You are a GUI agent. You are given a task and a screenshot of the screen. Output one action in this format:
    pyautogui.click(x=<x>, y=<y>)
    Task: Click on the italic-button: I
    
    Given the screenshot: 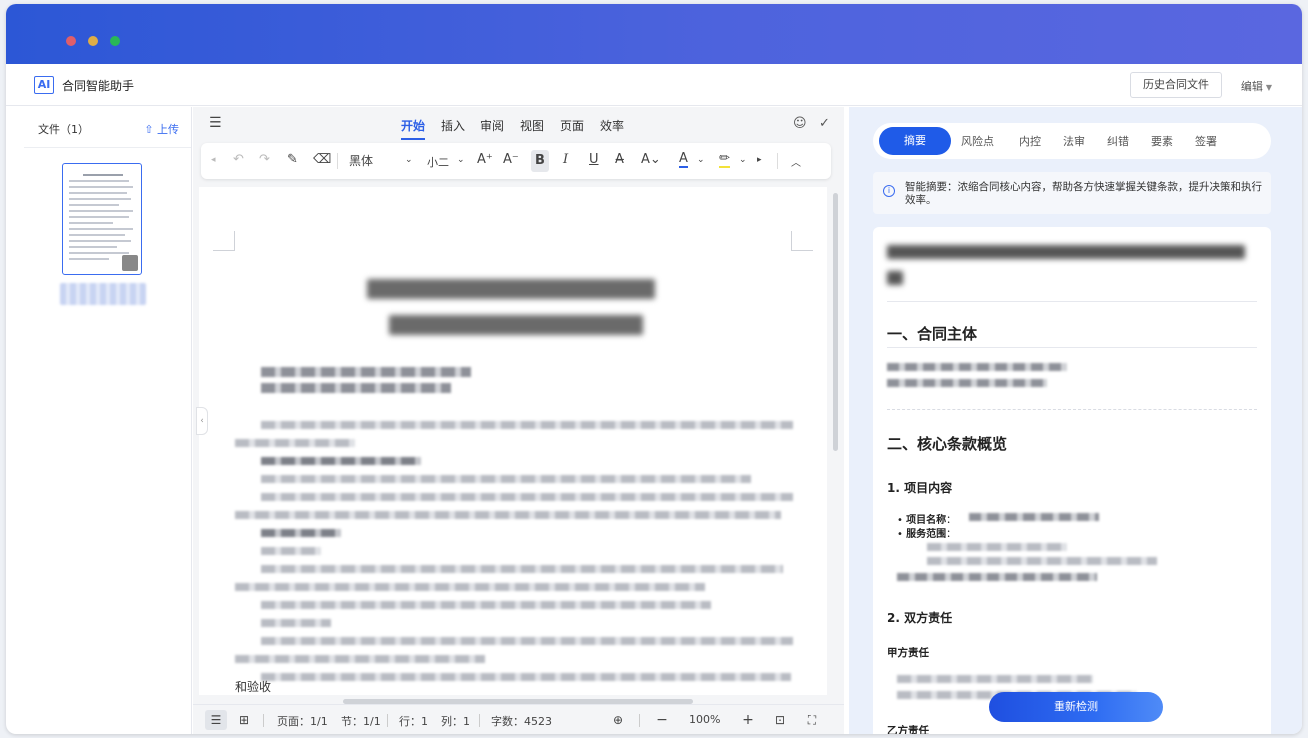 What is the action you would take?
    pyautogui.click(x=565, y=159)
    